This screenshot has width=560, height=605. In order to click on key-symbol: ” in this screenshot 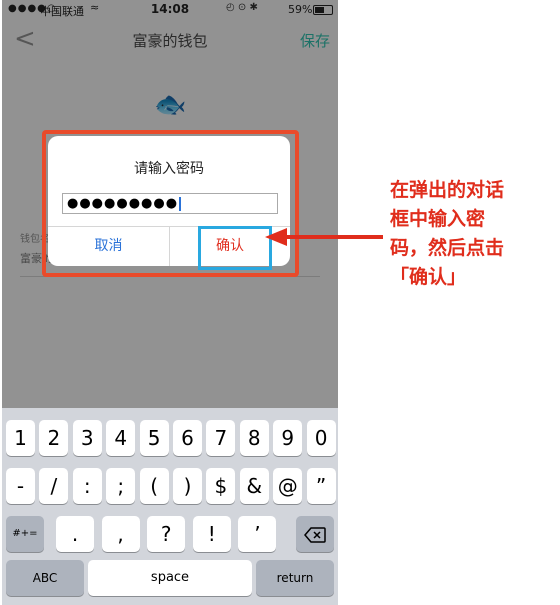, I will do `click(321, 486)`.